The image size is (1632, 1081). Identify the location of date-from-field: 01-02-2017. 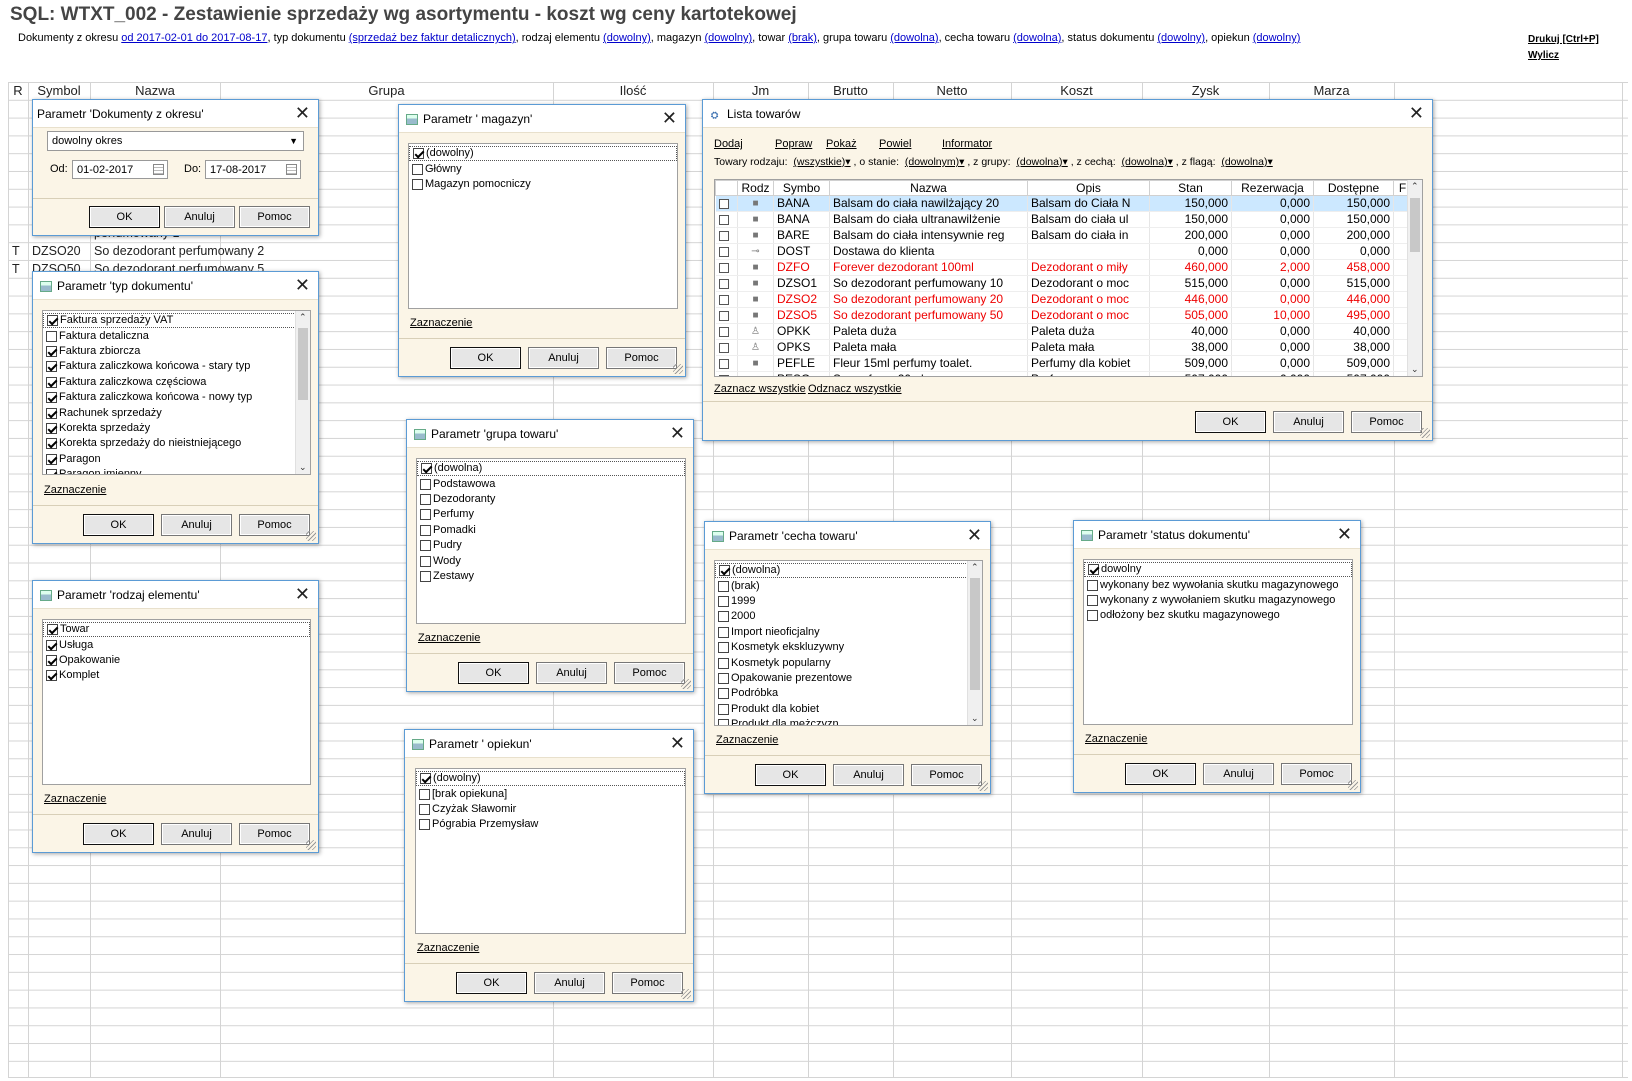
(120, 169).